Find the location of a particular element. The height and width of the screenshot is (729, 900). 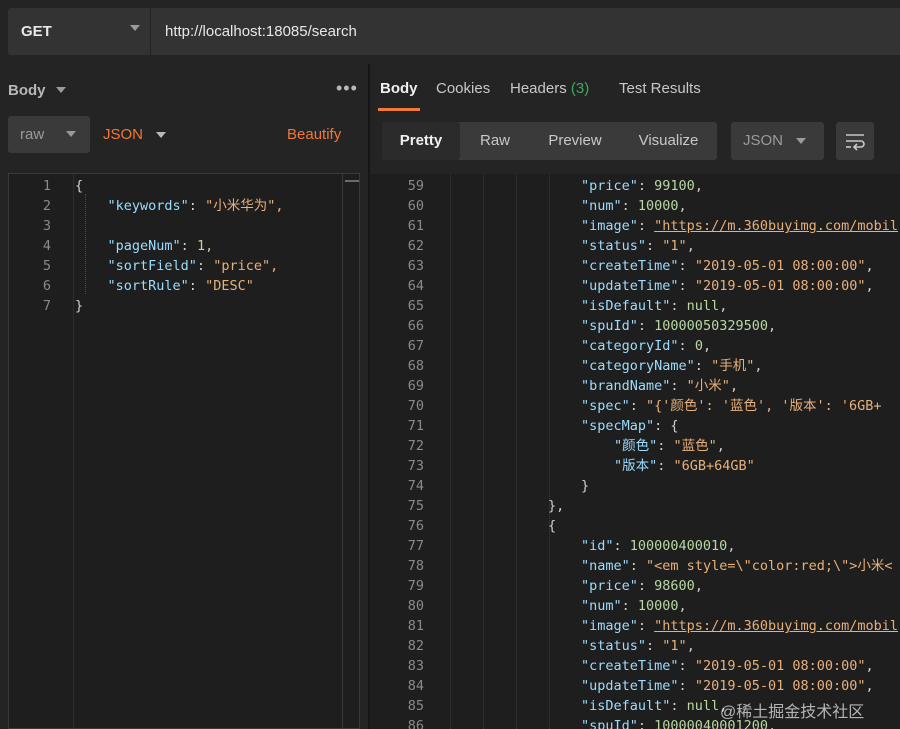

line-number: 69 is located at coordinates (415, 386).